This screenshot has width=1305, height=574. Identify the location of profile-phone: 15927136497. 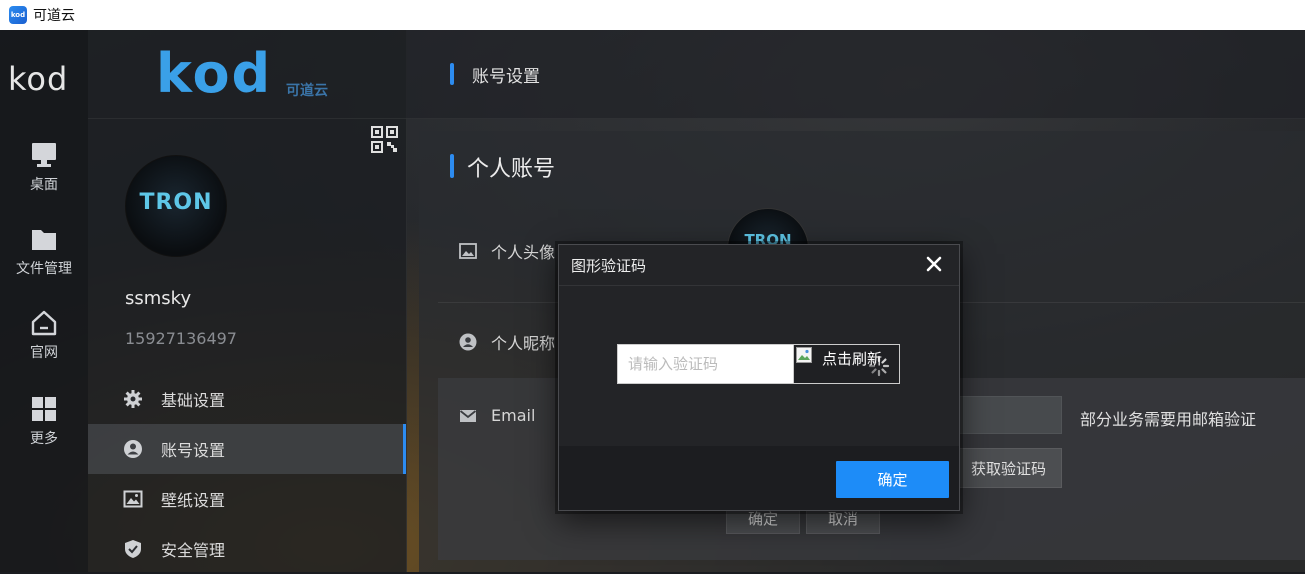
(181, 338).